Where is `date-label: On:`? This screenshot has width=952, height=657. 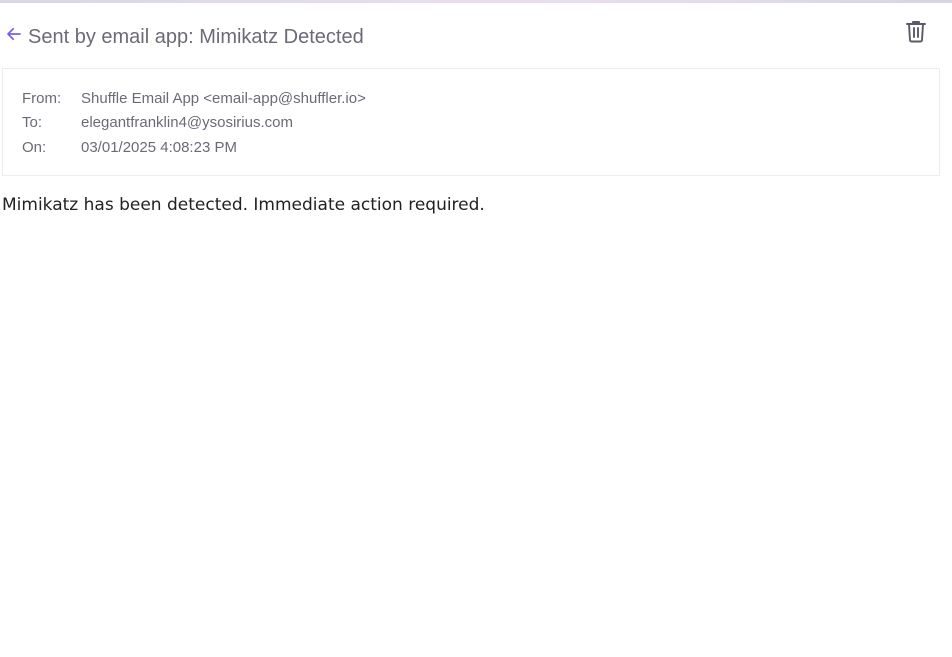
date-label: On: is located at coordinates (34, 147).